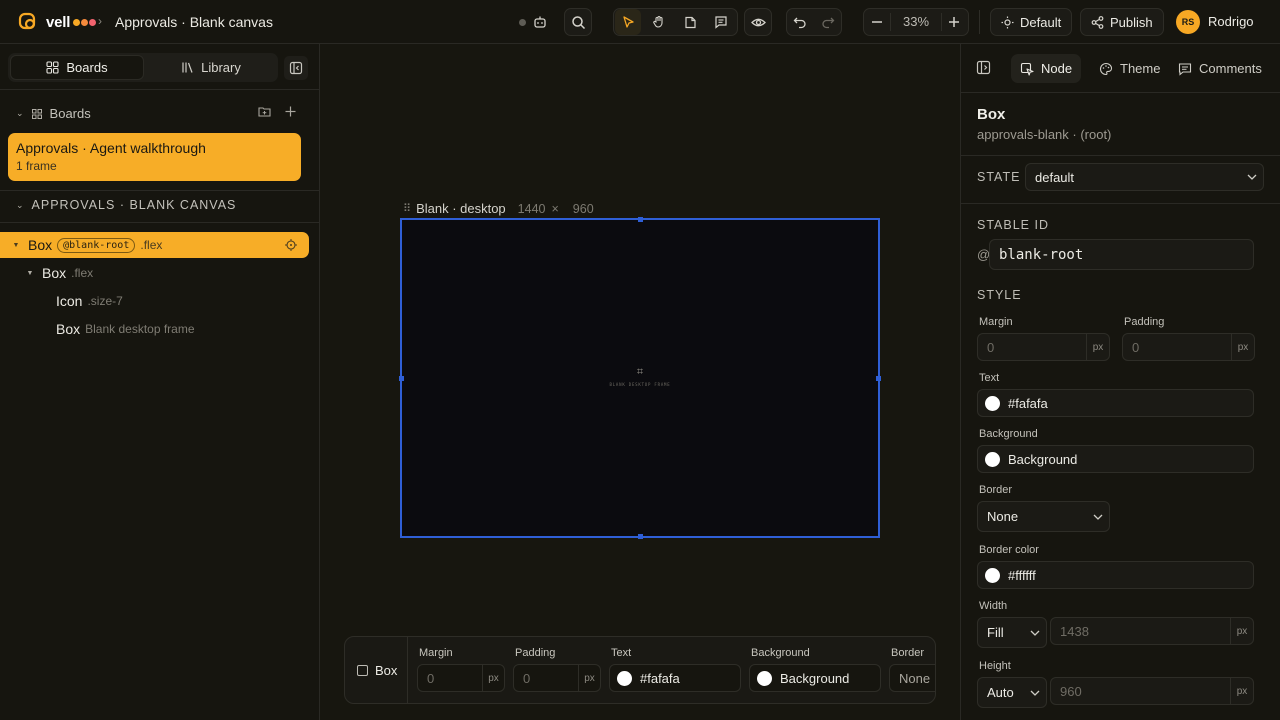 The height and width of the screenshot is (720, 1280). I want to click on node-label: Box, so click(386, 670).